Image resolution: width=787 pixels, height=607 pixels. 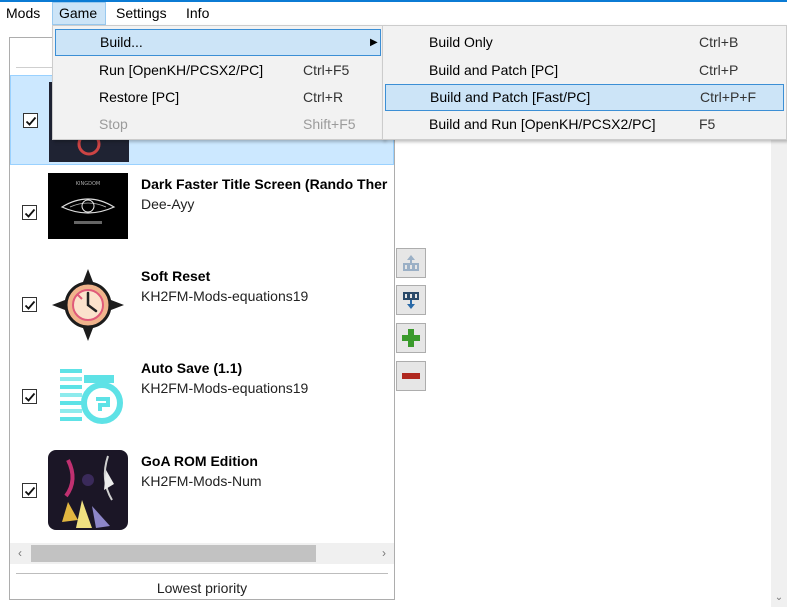 What do you see at coordinates (779, 373) in the screenshot?
I see `vertical-scrollbar: ⌄` at bounding box center [779, 373].